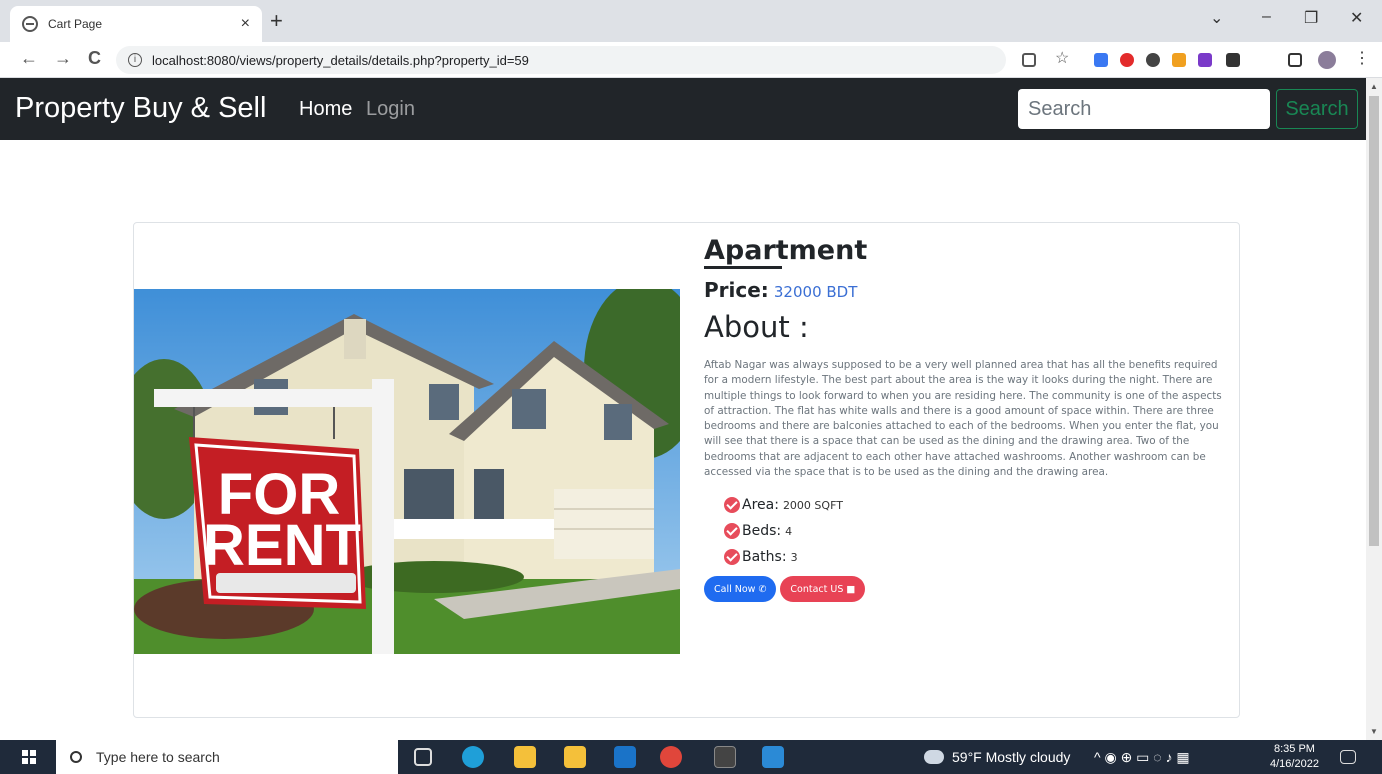 This screenshot has height=774, width=1382. Describe the element at coordinates (815, 292) in the screenshot. I see `price-value: 32000 BDT` at that location.